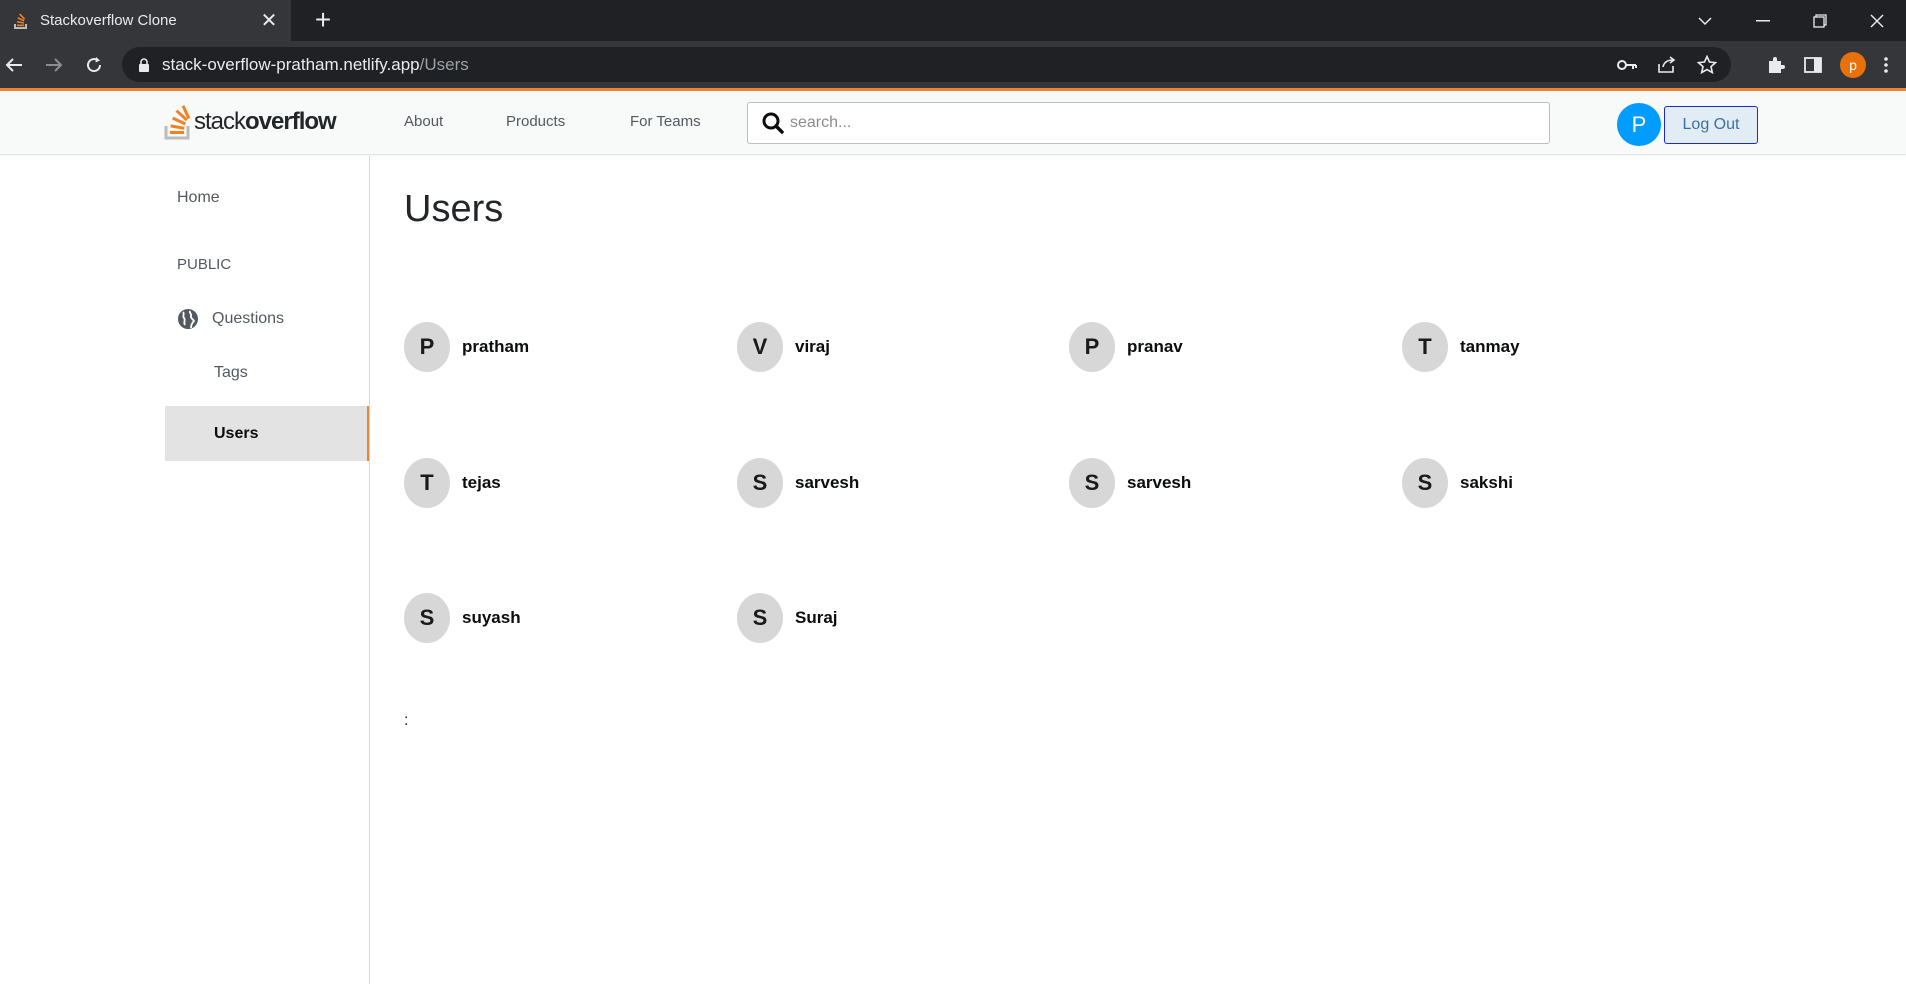  Describe the element at coordinates (204, 264) in the screenshot. I see `sidebar-section-label: PUBLIC` at that location.